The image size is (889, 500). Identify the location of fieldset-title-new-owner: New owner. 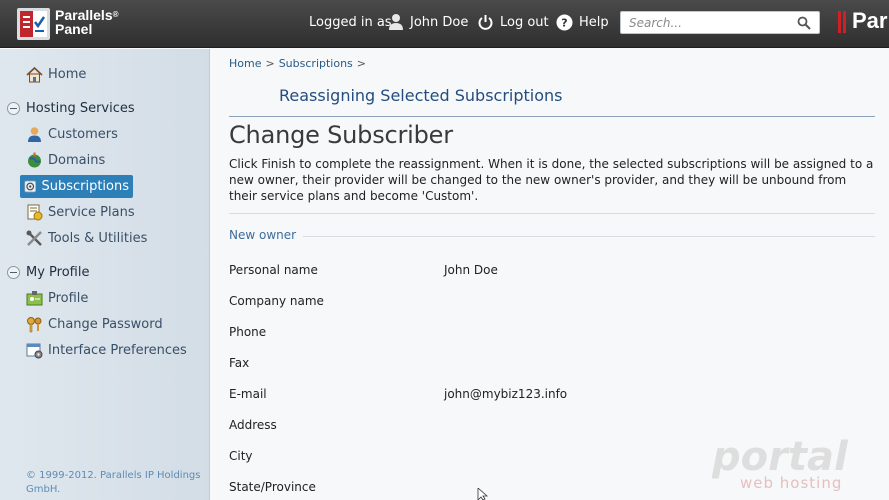
(263, 235).